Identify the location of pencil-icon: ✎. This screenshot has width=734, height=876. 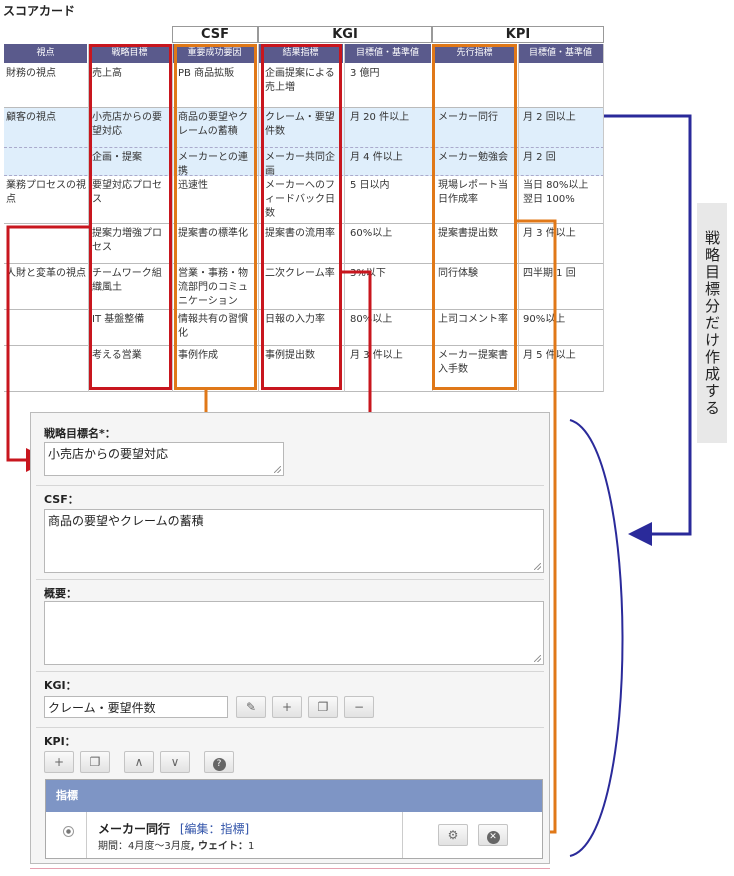
(251, 707).